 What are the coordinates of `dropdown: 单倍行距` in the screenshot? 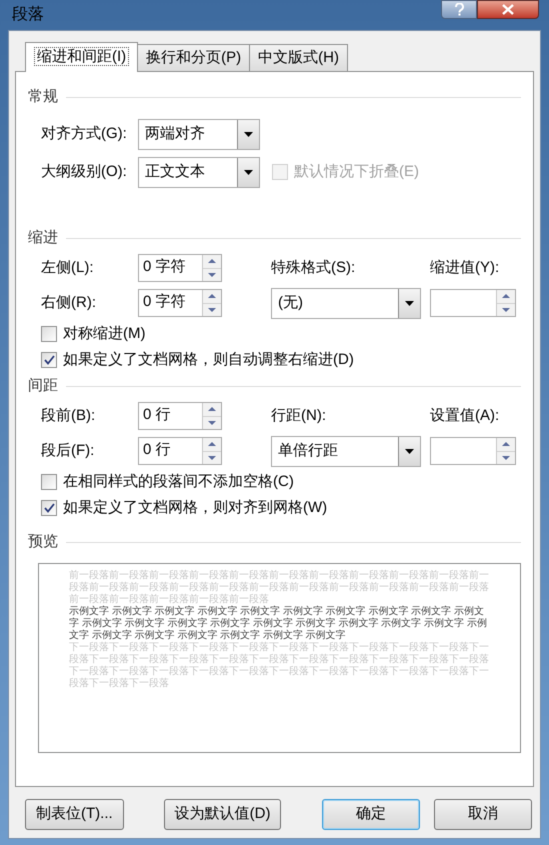 It's located at (346, 451).